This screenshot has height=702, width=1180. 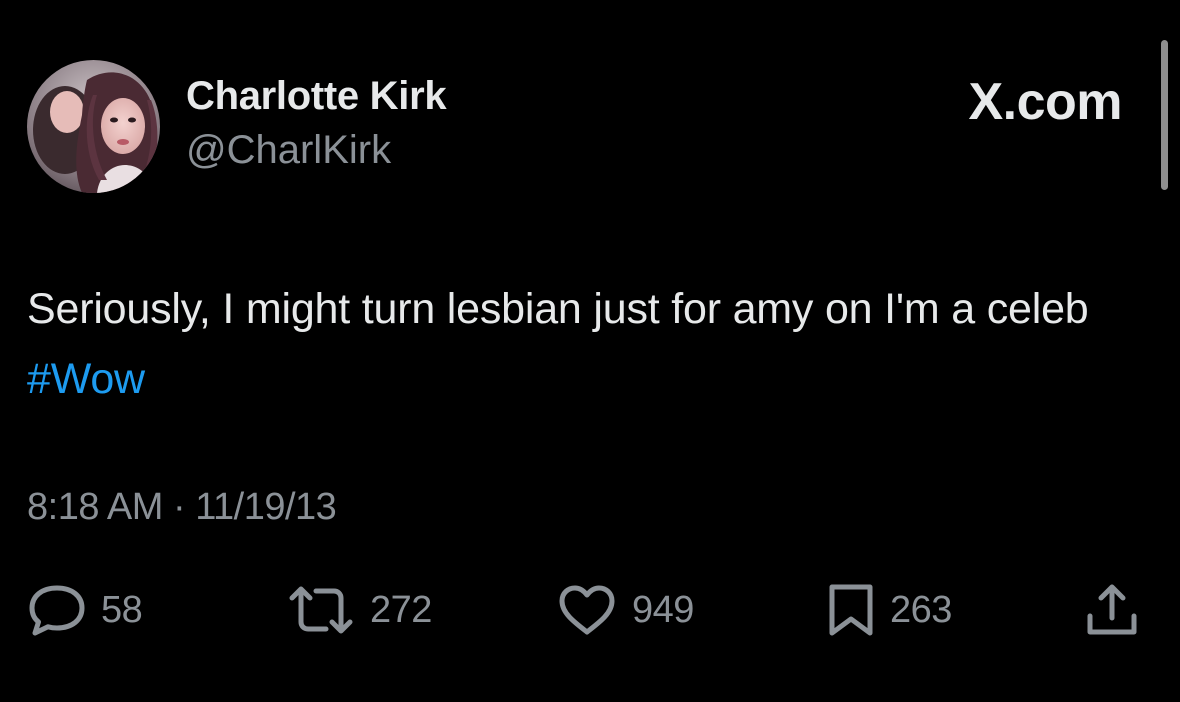 What do you see at coordinates (625, 610) in the screenshot?
I see `like-button: 949` at bounding box center [625, 610].